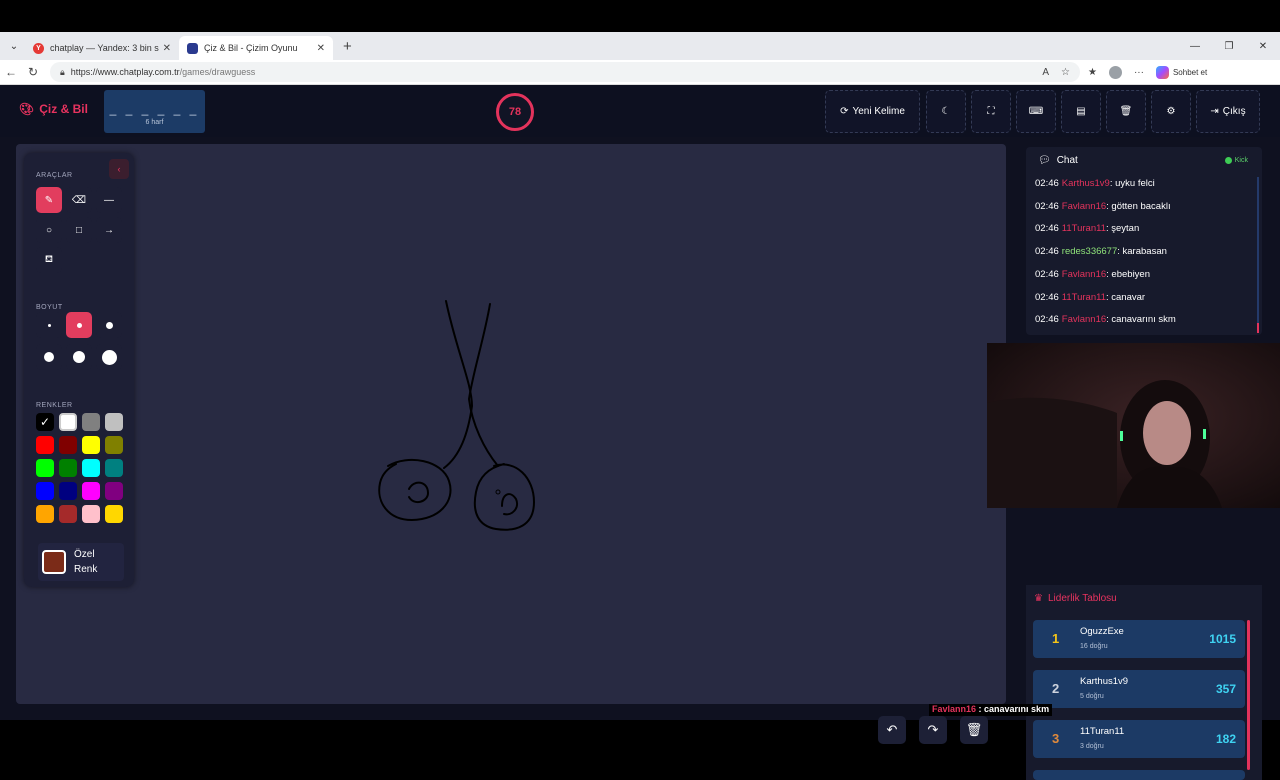 The image size is (1280, 780). What do you see at coordinates (1038, 598) in the screenshot?
I see `crown-icon: ♛` at bounding box center [1038, 598].